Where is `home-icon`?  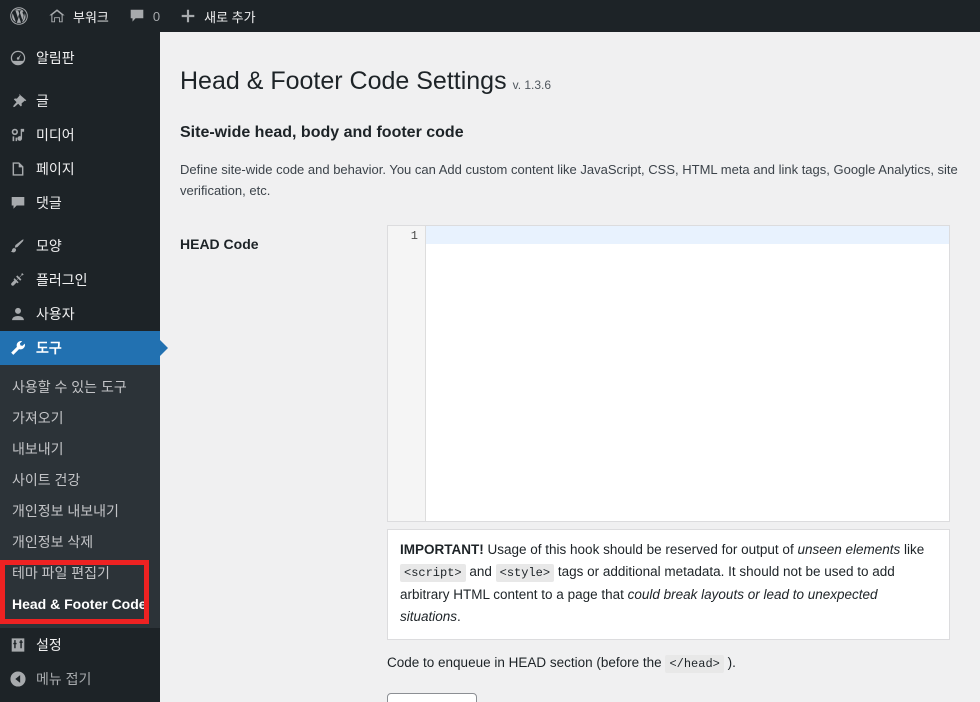 home-icon is located at coordinates (57, 16).